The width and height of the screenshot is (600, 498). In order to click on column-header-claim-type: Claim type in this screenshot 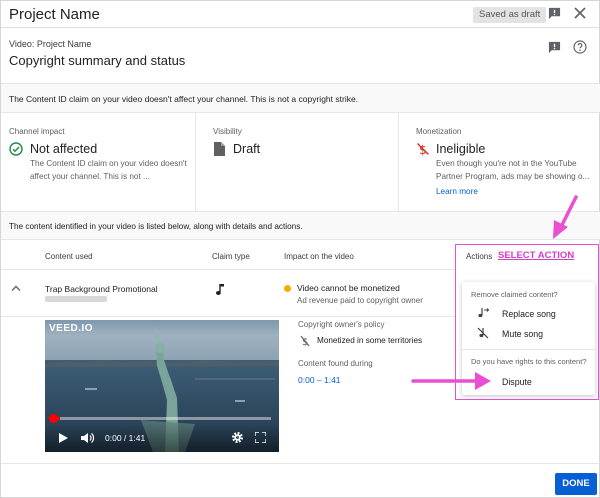, I will do `click(231, 256)`.